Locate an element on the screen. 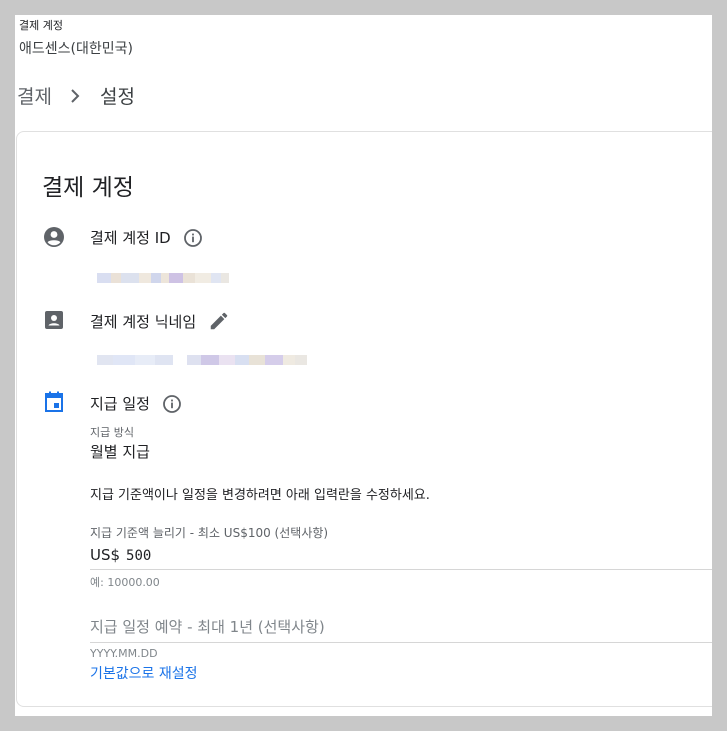 Image resolution: width=727 pixels, height=731 pixels. billing-account-heading: 결제 계정 is located at coordinates (41, 25).